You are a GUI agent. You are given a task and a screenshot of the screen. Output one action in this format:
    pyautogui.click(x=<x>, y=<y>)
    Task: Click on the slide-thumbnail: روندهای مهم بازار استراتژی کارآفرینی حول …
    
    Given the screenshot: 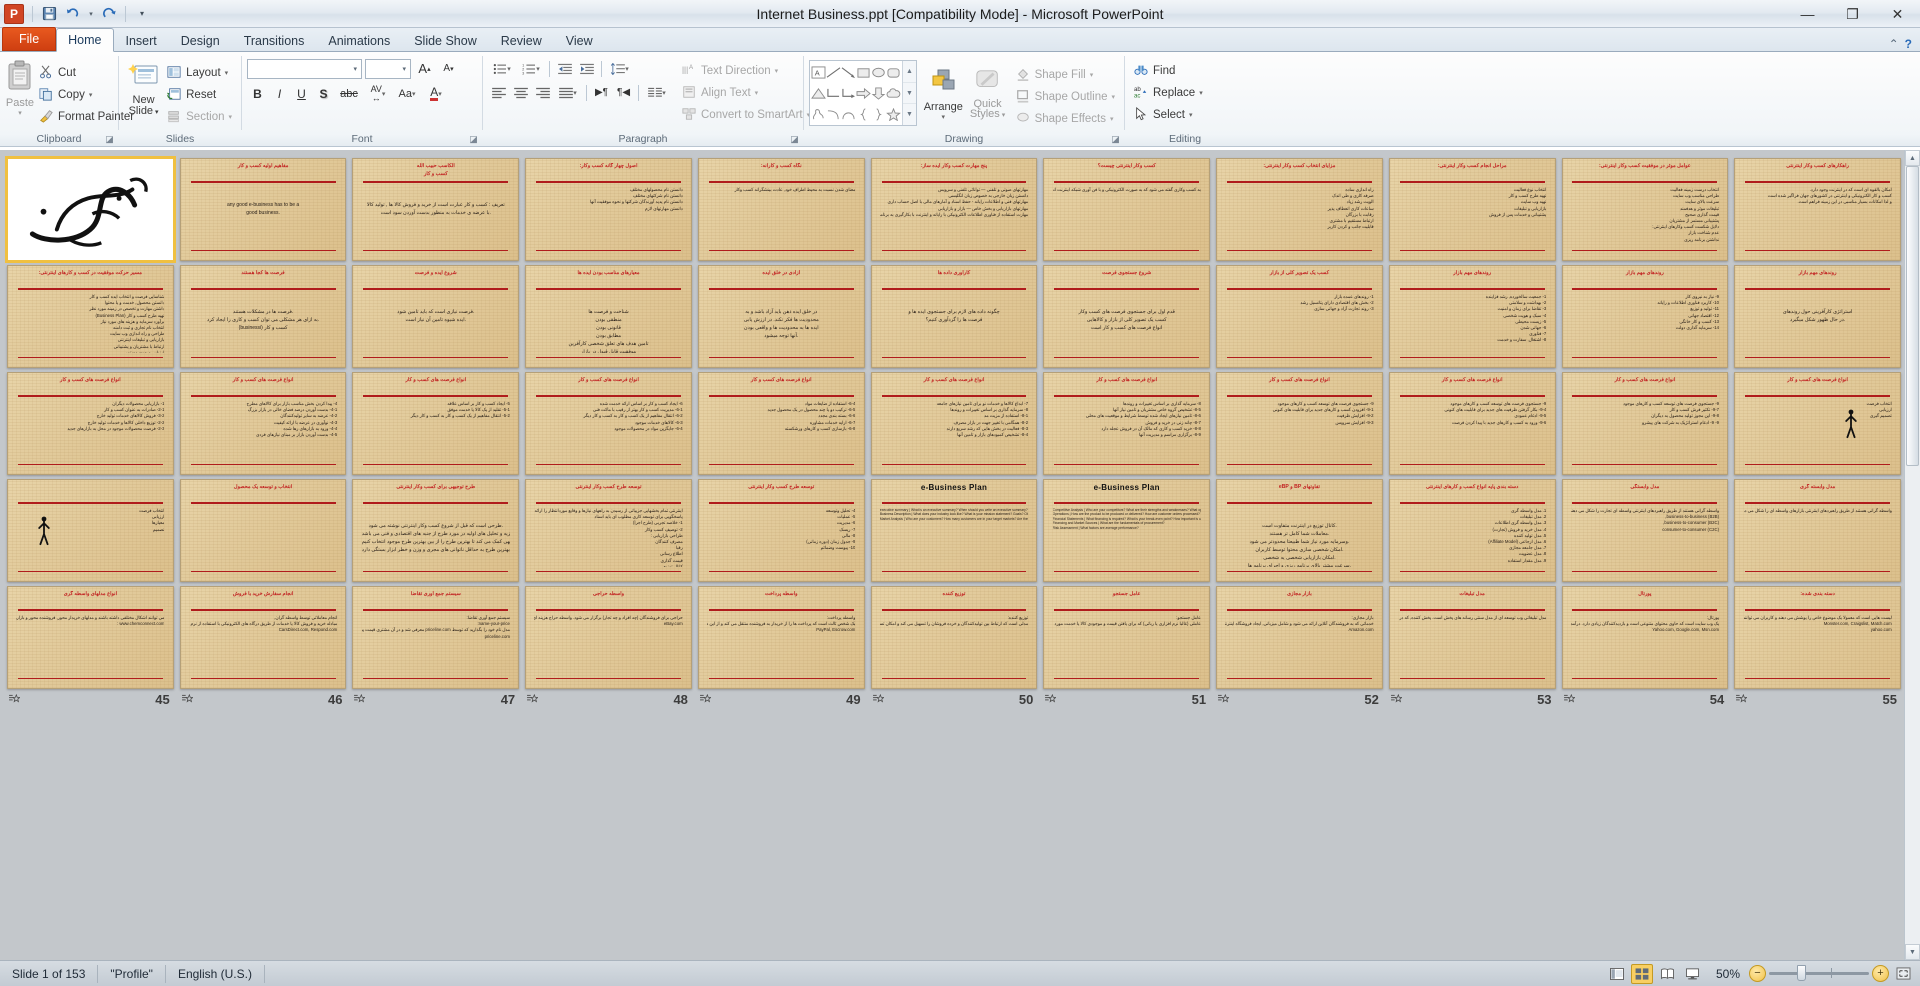 What is the action you would take?
    pyautogui.click(x=1817, y=316)
    